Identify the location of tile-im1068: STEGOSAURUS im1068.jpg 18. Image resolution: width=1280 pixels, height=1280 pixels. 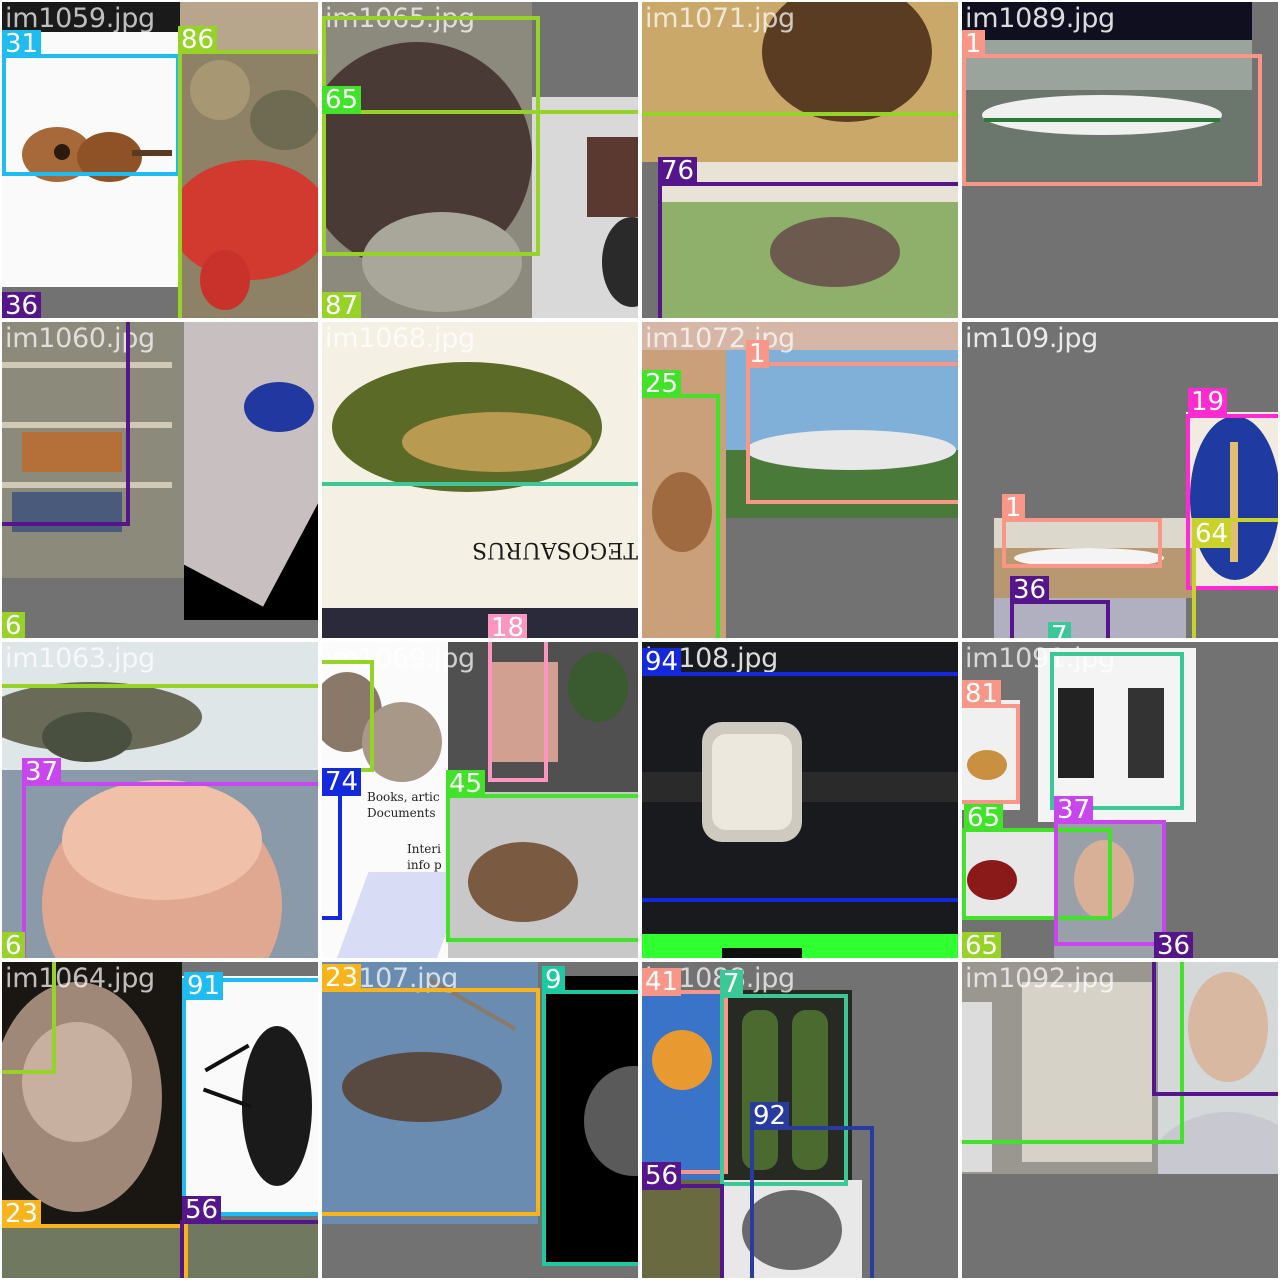
(480, 480).